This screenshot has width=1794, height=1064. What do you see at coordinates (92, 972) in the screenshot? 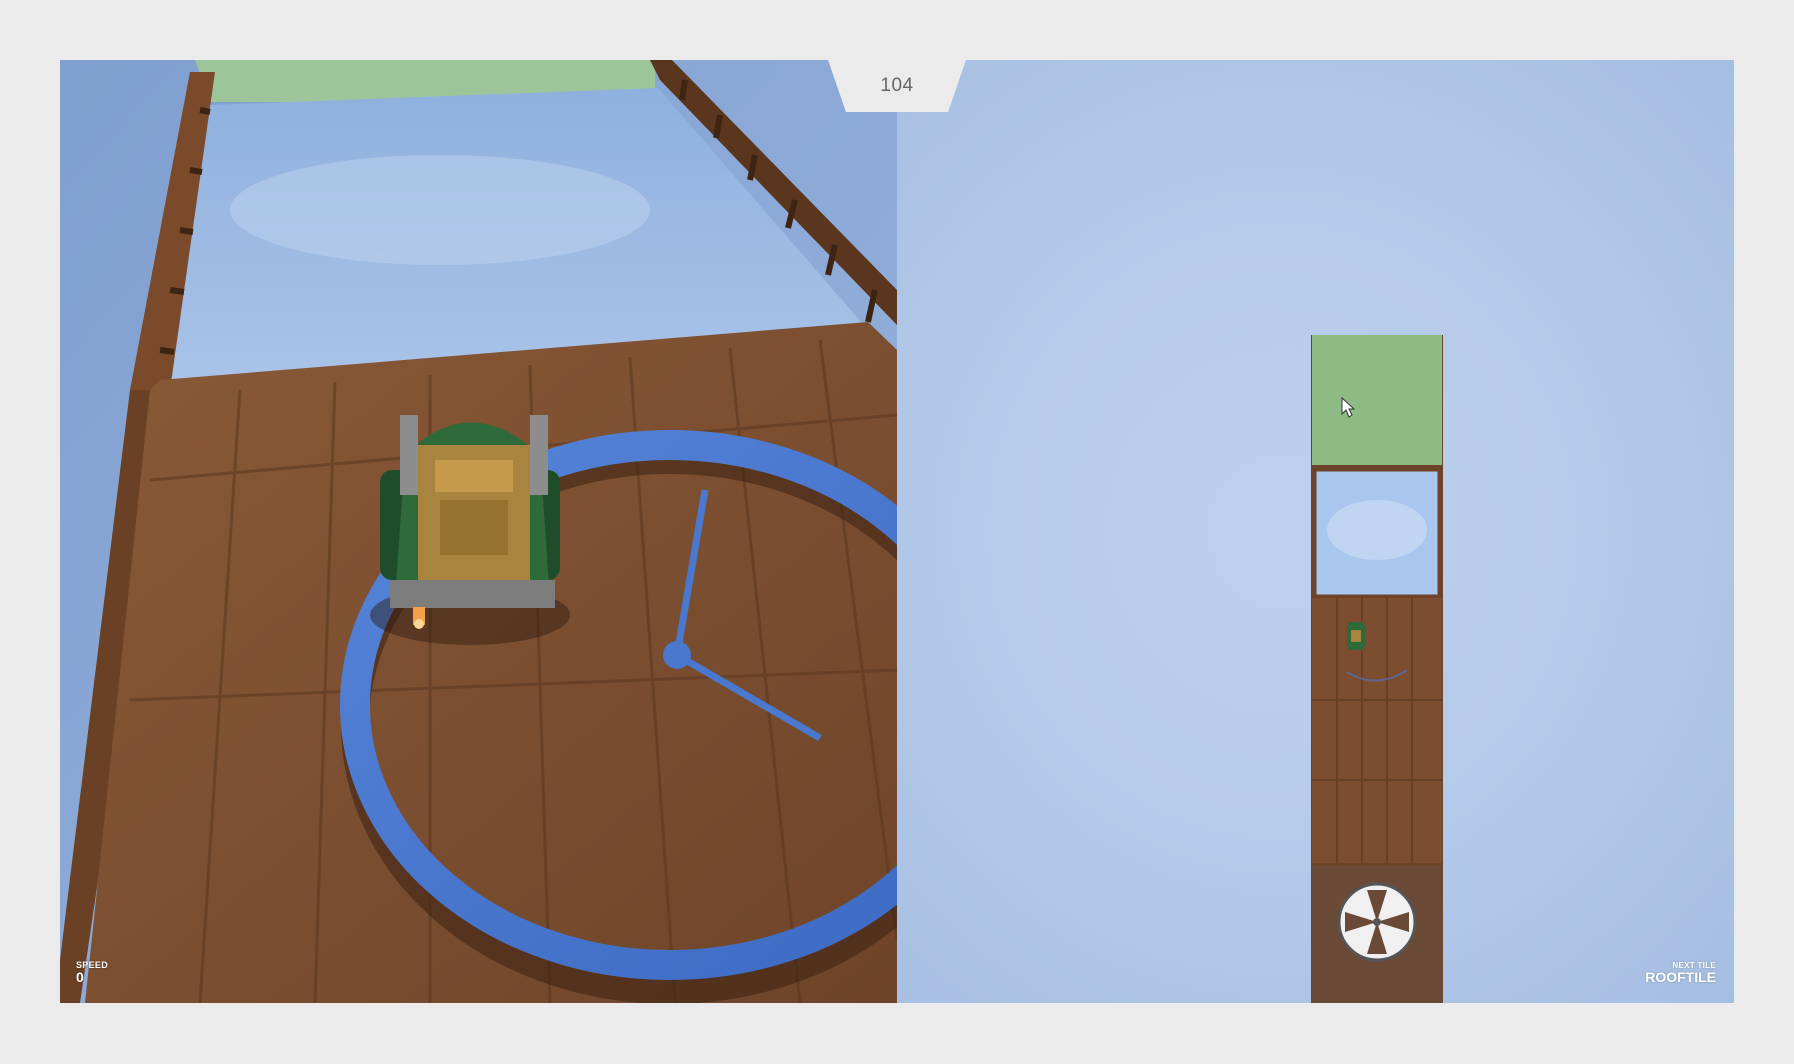
I see `speed-readout: SPEED 0` at bounding box center [92, 972].